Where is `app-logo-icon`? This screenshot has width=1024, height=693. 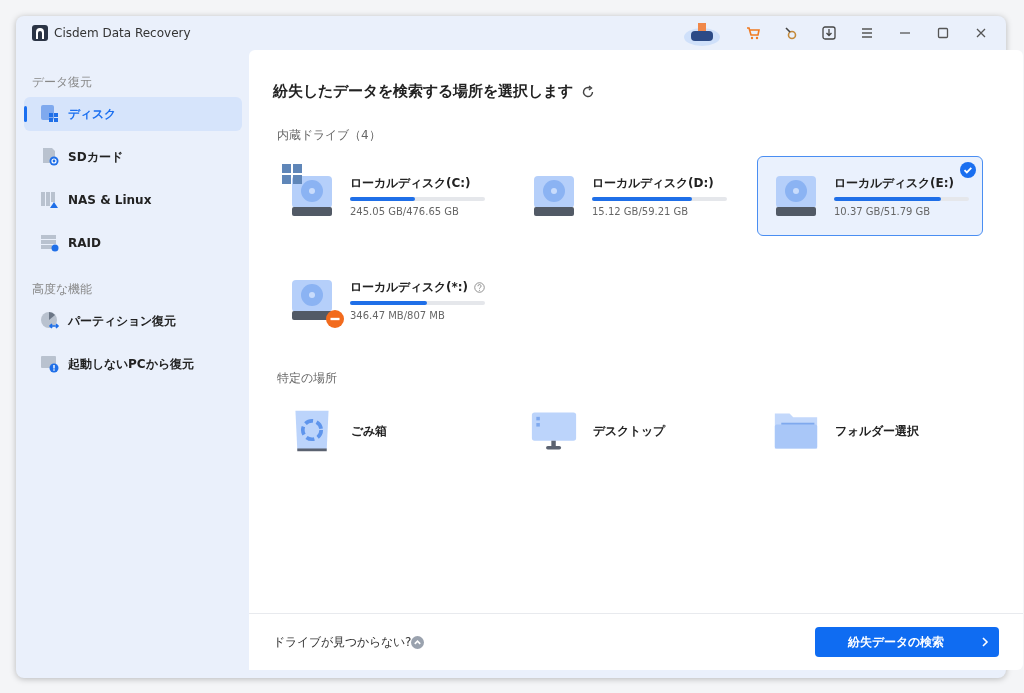 app-logo-icon is located at coordinates (40, 33).